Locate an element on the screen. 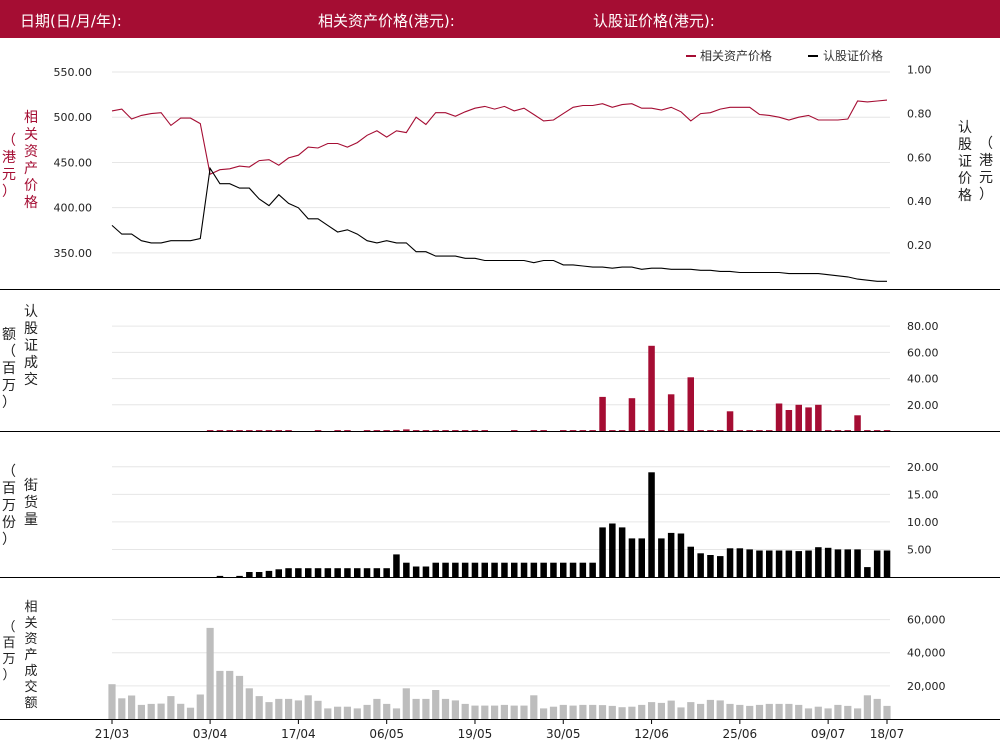  y-tick-label: 60.00 is located at coordinates (923, 352).